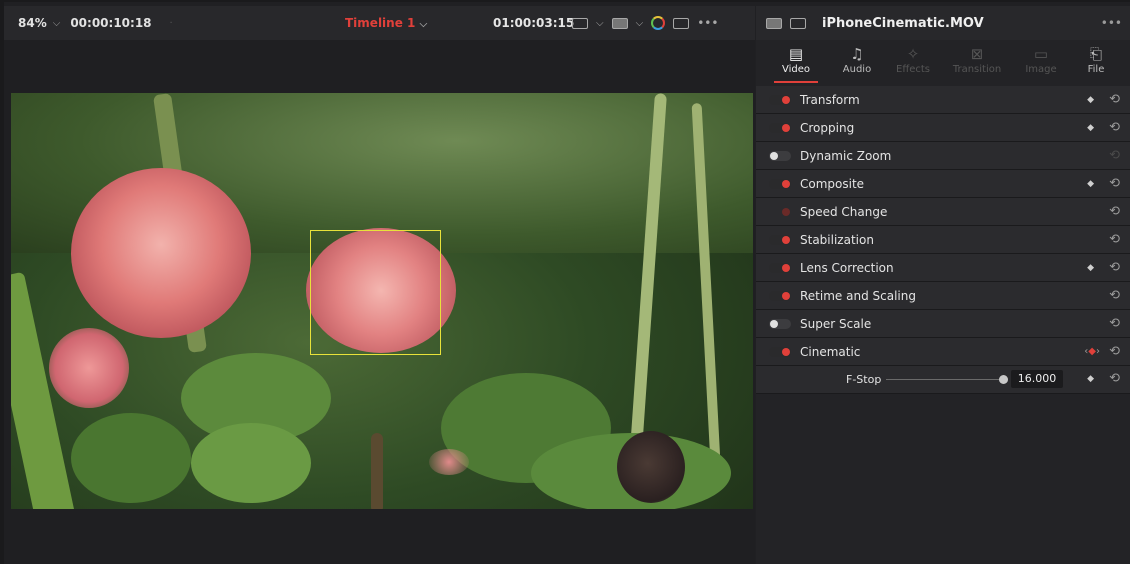 The width and height of the screenshot is (1130, 564). I want to click on timeline-name: Timeline 1, so click(380, 23).